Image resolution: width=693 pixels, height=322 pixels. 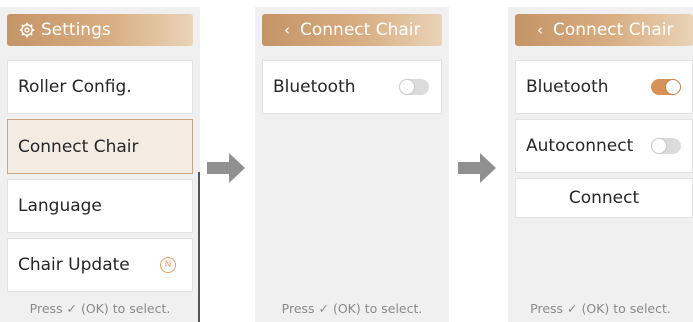 I want to click on new-badge-icon: N, so click(x=168, y=265).